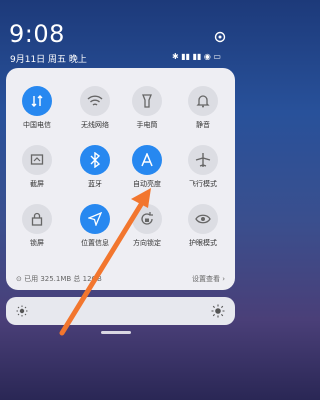 This screenshot has width=320, height=400. What do you see at coordinates (120, 35) in the screenshot?
I see `status-bar: 9:08 9月11日 周五 晚上 ✱ ▮▮ ▮▮ ◉ ▭` at bounding box center [120, 35].